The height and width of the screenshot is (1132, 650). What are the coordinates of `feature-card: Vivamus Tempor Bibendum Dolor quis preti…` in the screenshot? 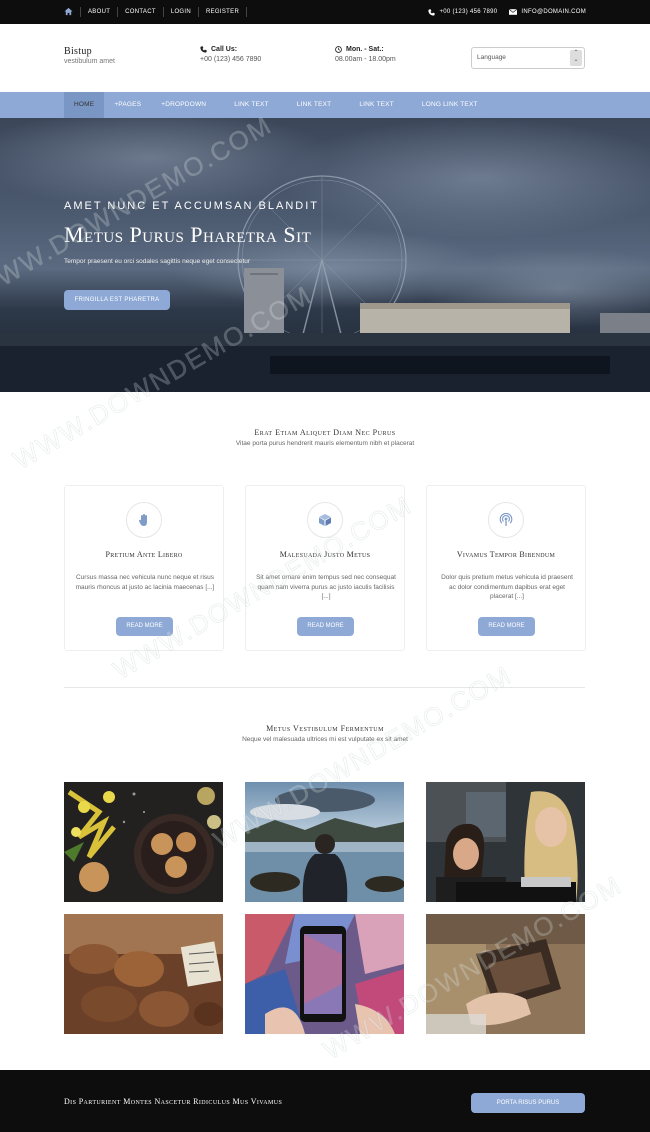 It's located at (506, 568).